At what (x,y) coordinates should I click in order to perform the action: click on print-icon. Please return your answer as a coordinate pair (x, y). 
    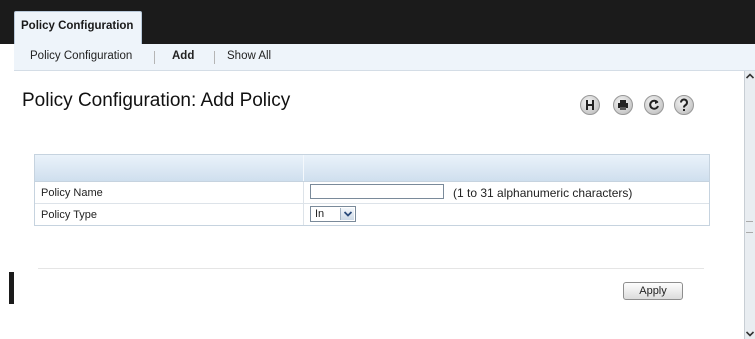
    Looking at the image, I should click on (623, 105).